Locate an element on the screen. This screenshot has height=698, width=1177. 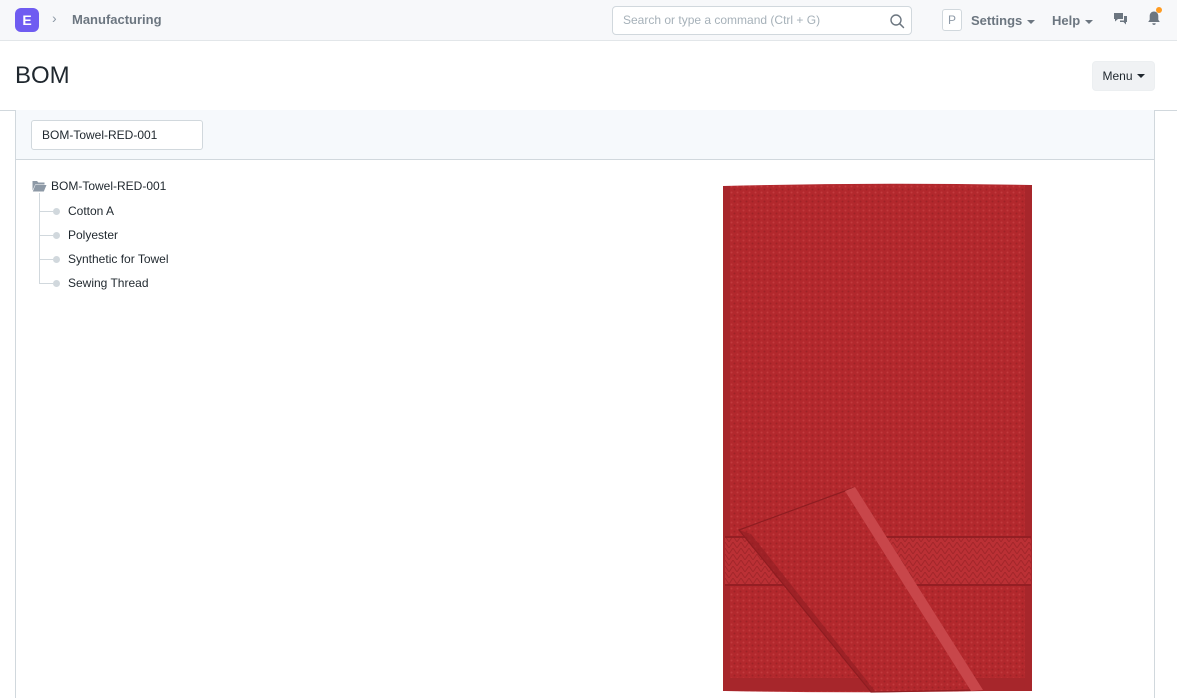
menu-button: Menu is located at coordinates (1123, 76).